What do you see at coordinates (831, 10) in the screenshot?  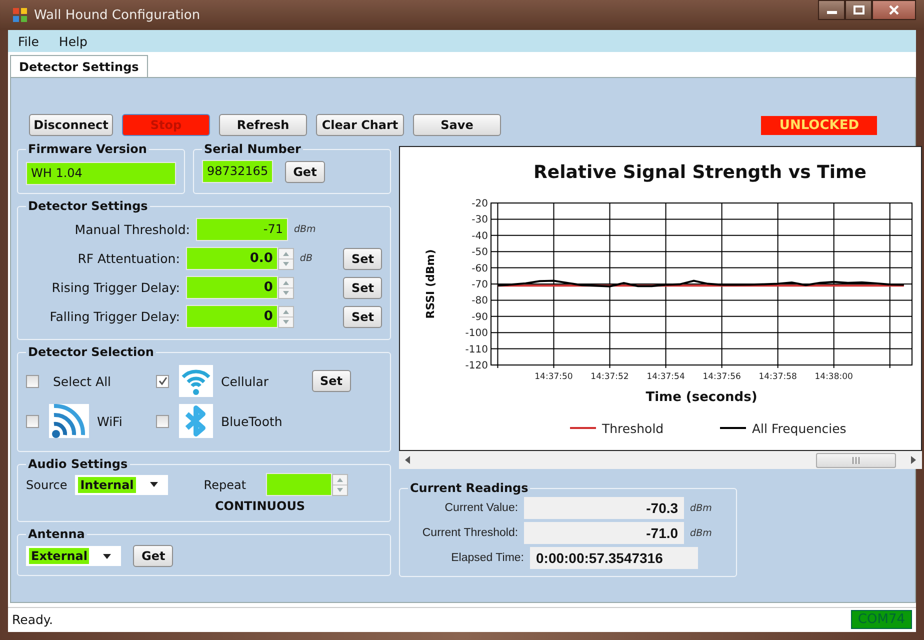 I see `minimize-button` at bounding box center [831, 10].